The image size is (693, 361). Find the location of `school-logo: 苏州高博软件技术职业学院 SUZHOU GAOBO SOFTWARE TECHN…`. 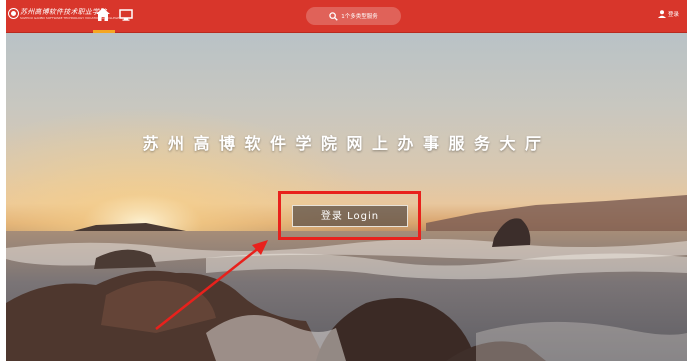

school-logo: 苏州高博软件技术职业学院 SUZHOU GAOBO SOFTWARE TECHN… is located at coordinates (64, 15).